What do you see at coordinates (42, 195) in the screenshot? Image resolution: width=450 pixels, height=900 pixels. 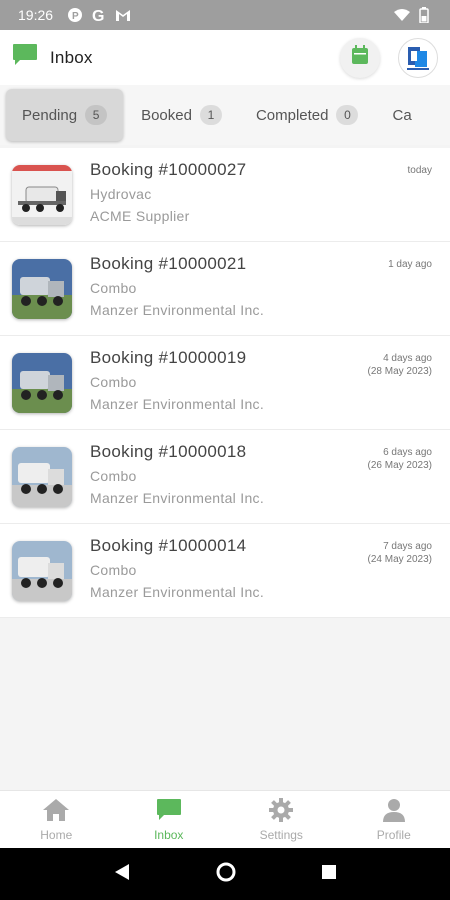 I see `hydrovac-truck-thumbnail` at bounding box center [42, 195].